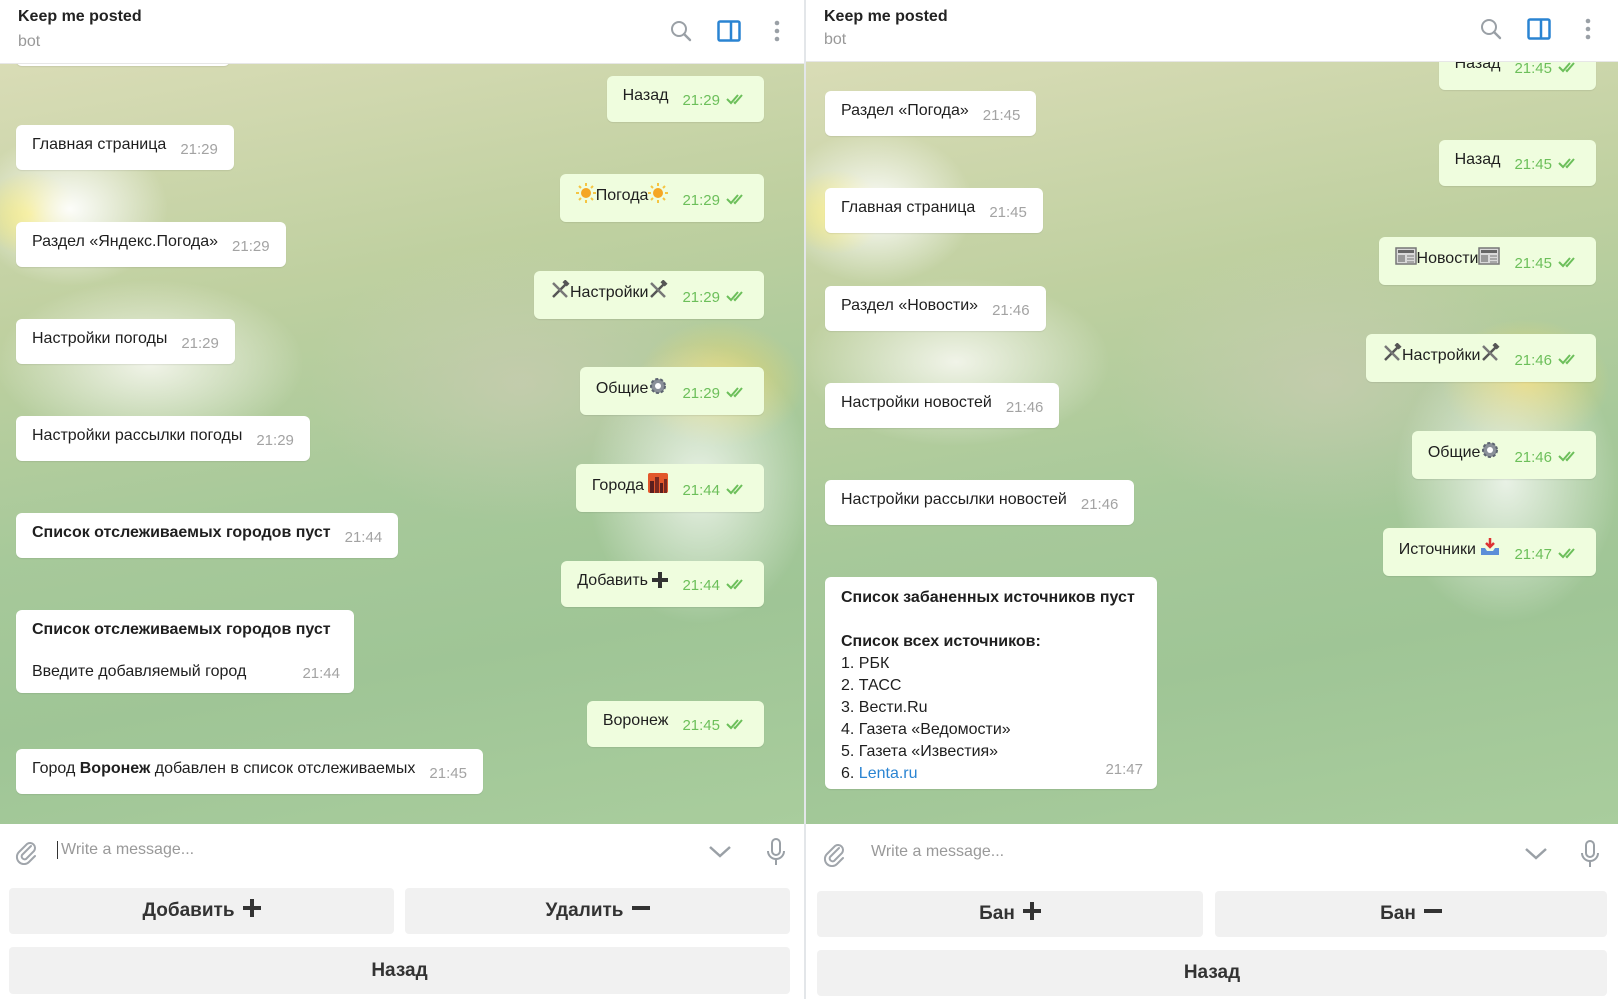  I want to click on message-bubble-out: Общие 21:29, so click(671, 391).